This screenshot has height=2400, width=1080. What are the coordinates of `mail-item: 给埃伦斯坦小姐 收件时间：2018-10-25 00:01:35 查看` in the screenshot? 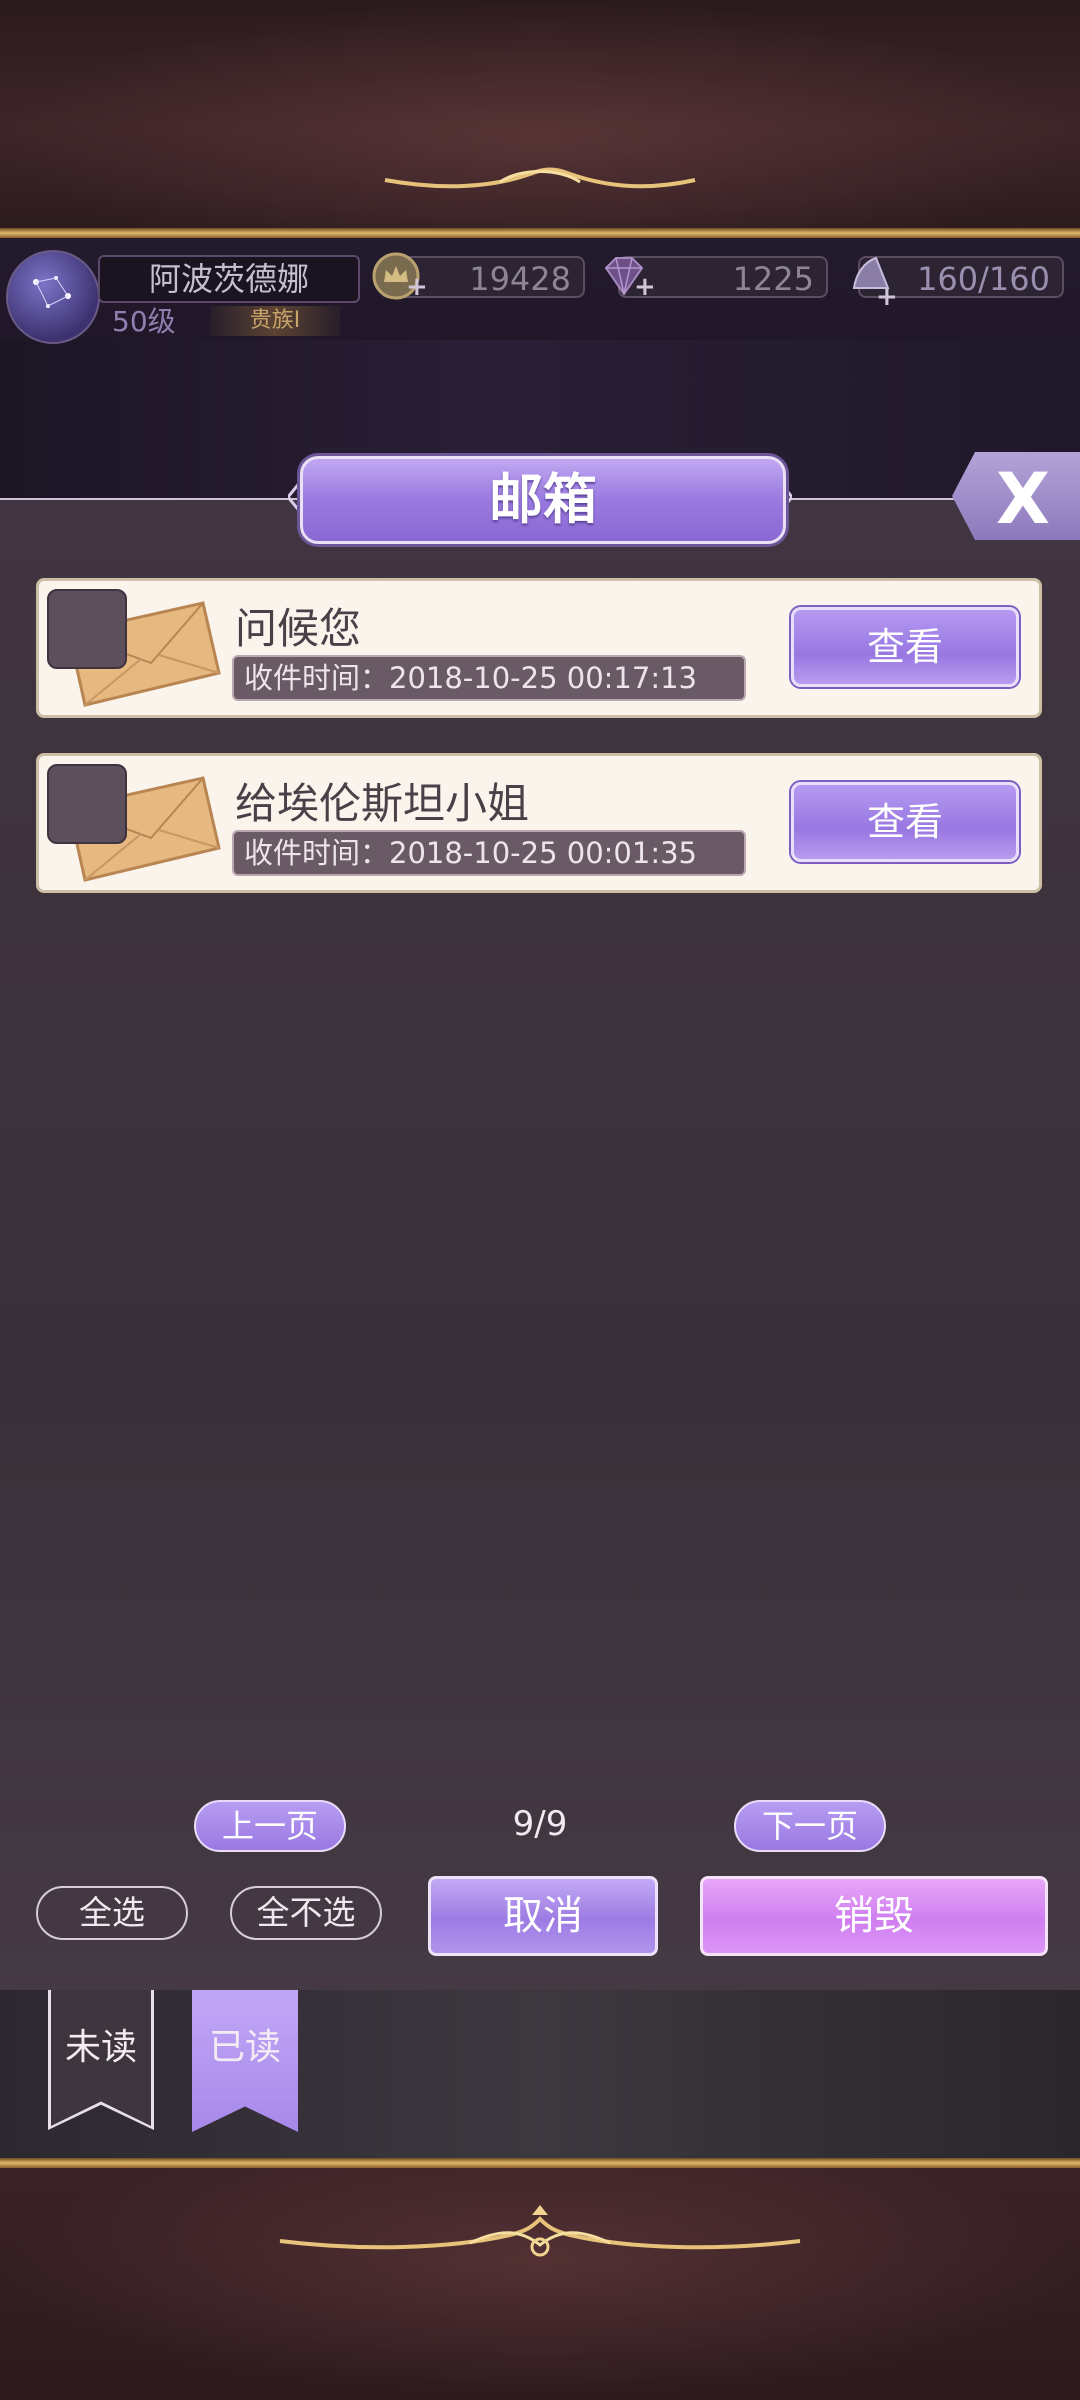 It's located at (539, 823).